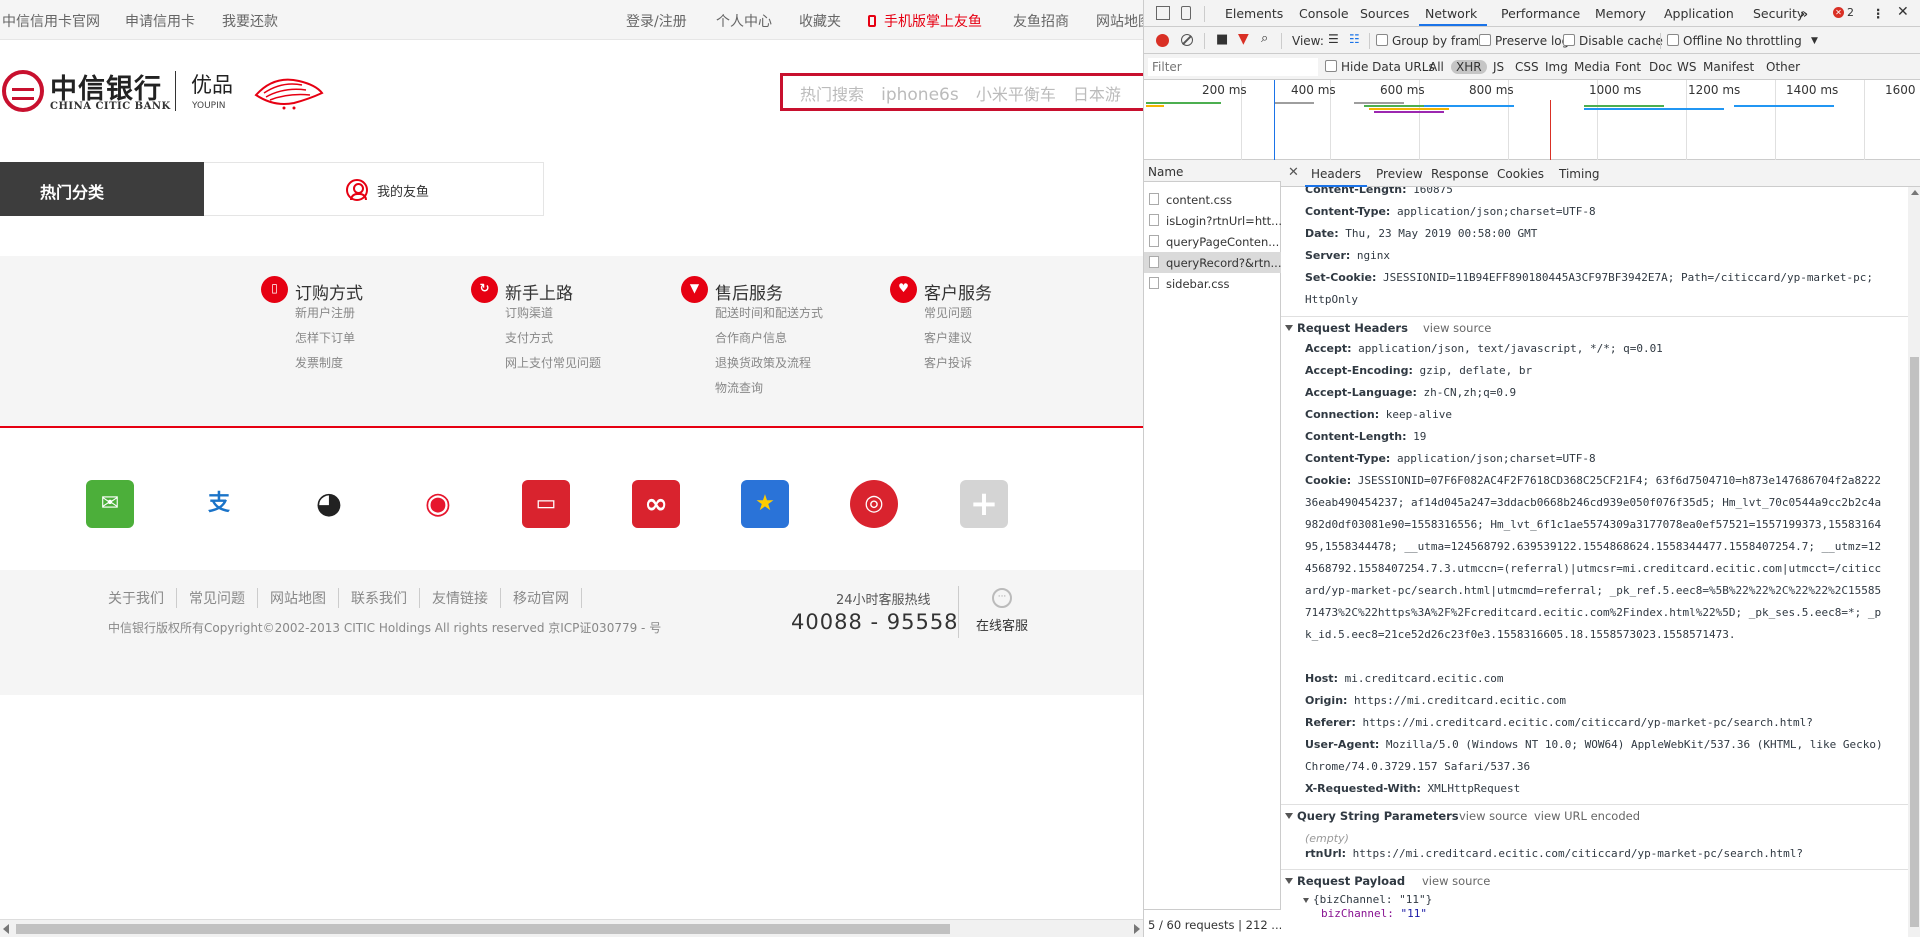  What do you see at coordinates (1137, 929) in the screenshot?
I see `scroll-right-icon` at bounding box center [1137, 929].